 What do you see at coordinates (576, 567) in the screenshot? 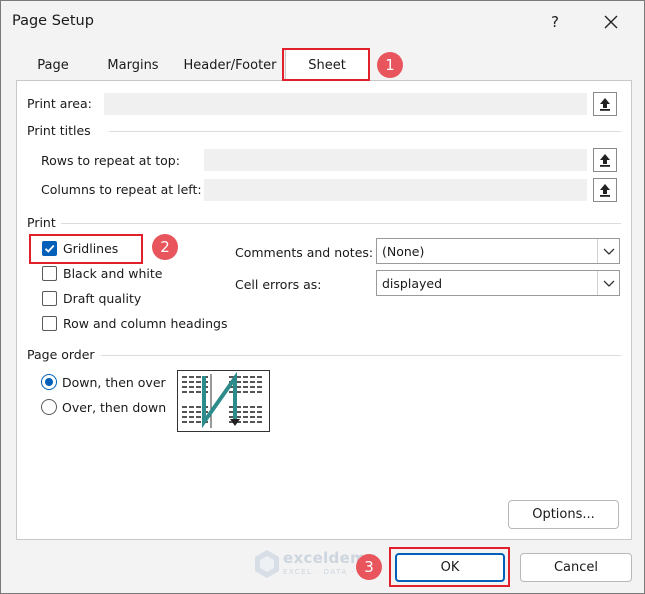
I see `cancel-button: Cancel` at bounding box center [576, 567].